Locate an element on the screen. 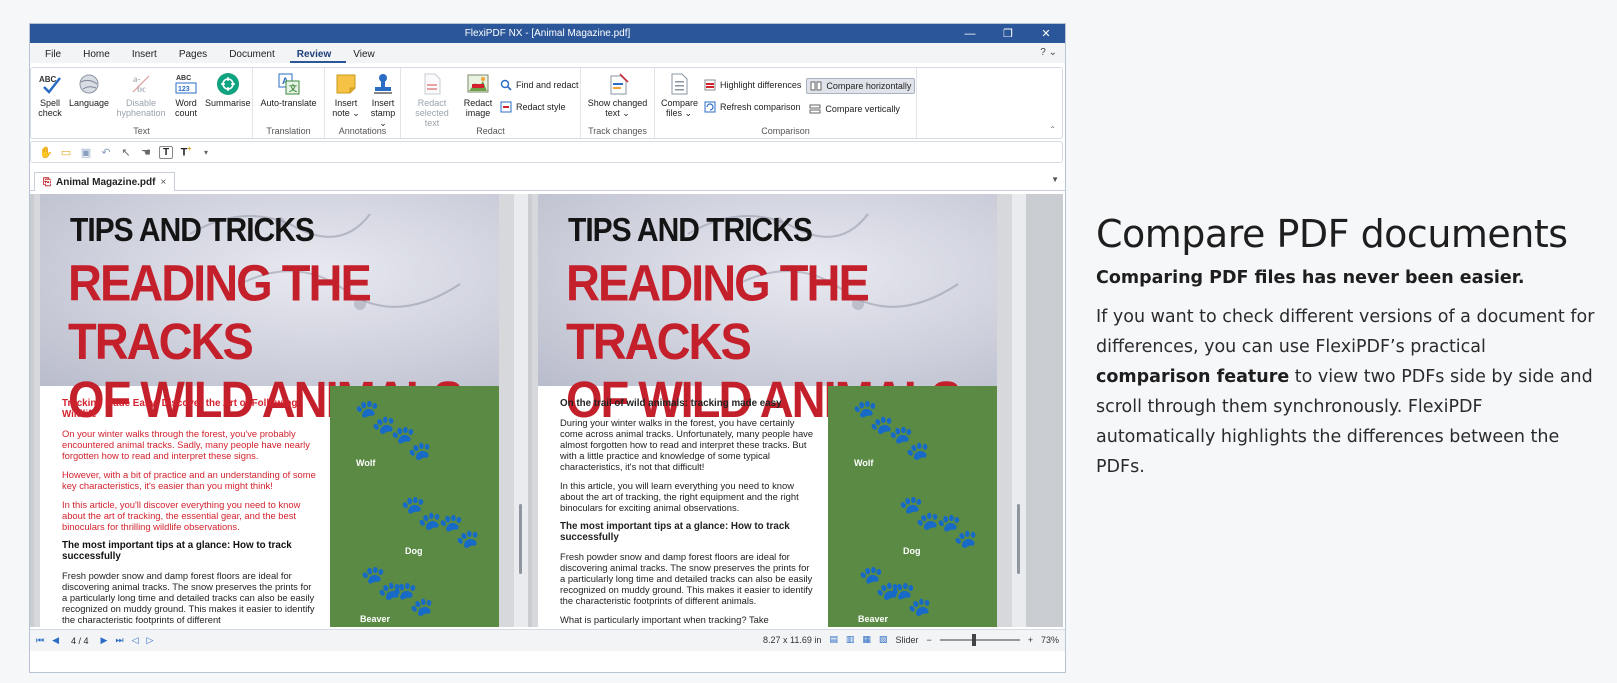 This screenshot has height=683, width=1617. collapse-ribbon-icon: ⌃ is located at coordinates (1052, 129).